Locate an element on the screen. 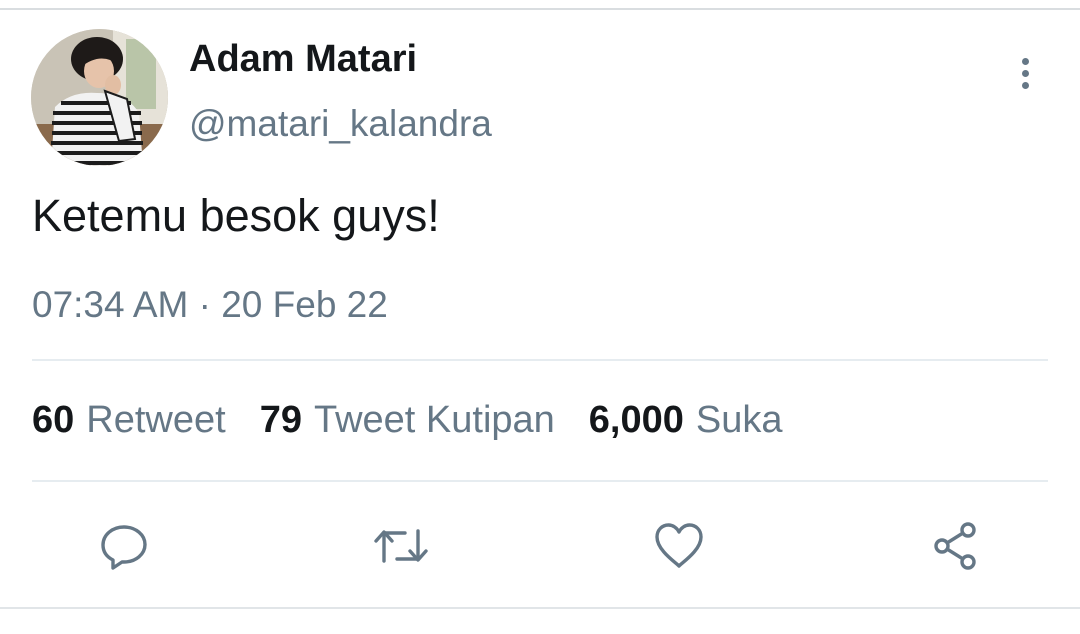 The width and height of the screenshot is (1080, 634). more-options-icon is located at coordinates (1025, 61).